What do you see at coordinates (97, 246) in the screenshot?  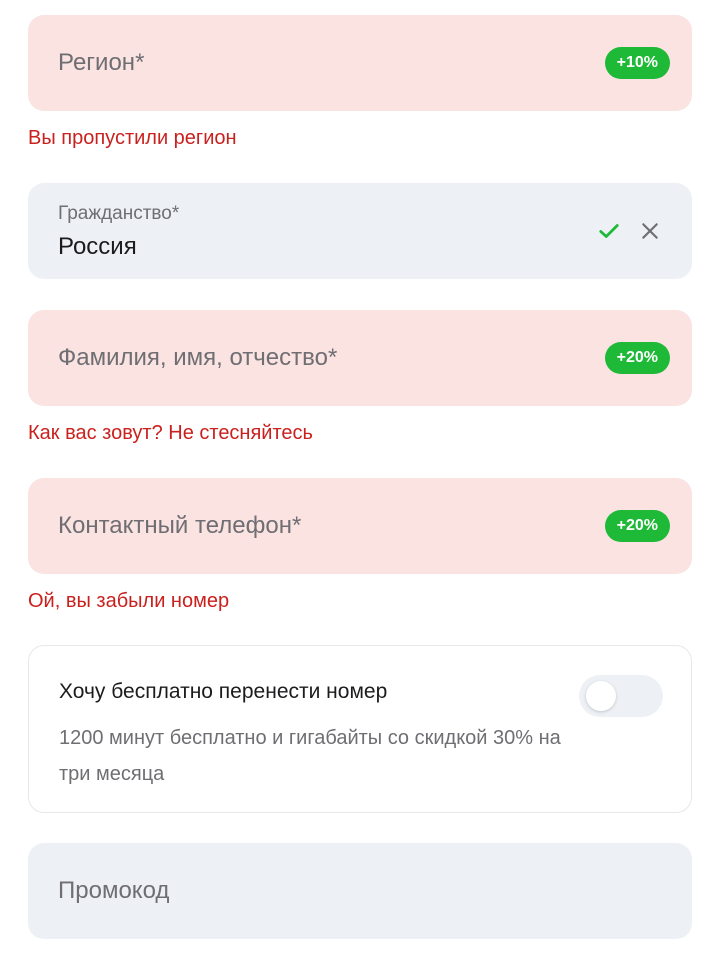 I see `citizenship-value: Россия` at bounding box center [97, 246].